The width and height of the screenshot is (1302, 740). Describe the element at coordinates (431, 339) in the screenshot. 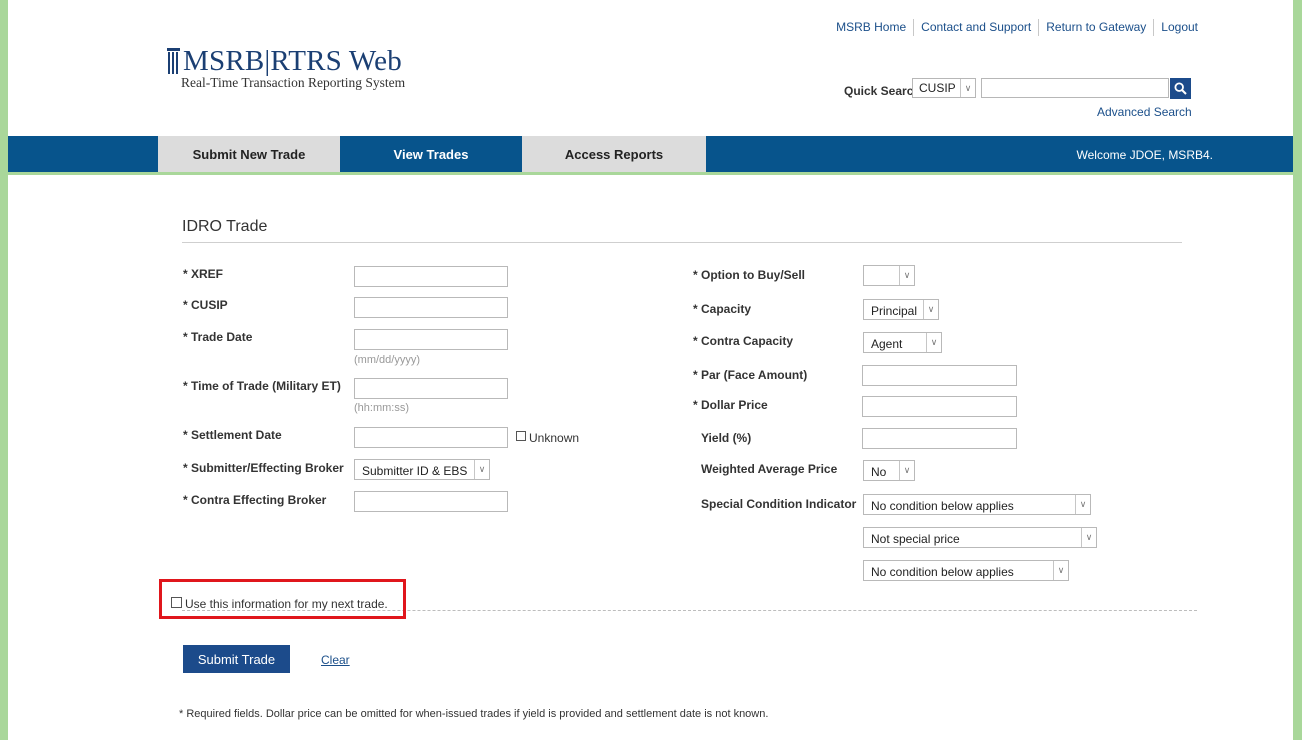

I see `trade-date-input` at that location.